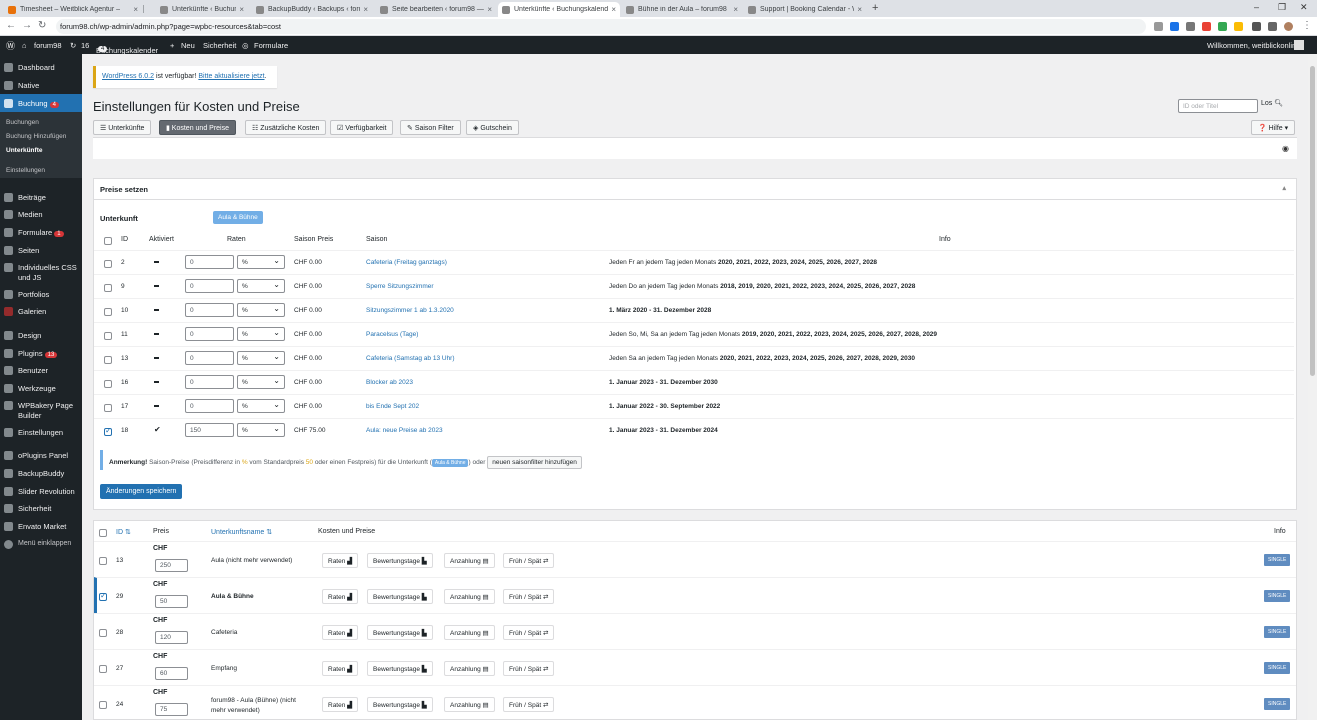 This screenshot has height=720, width=1317. What do you see at coordinates (25, 170) in the screenshot?
I see `submenu-einstellungen: Einstellungen` at bounding box center [25, 170].